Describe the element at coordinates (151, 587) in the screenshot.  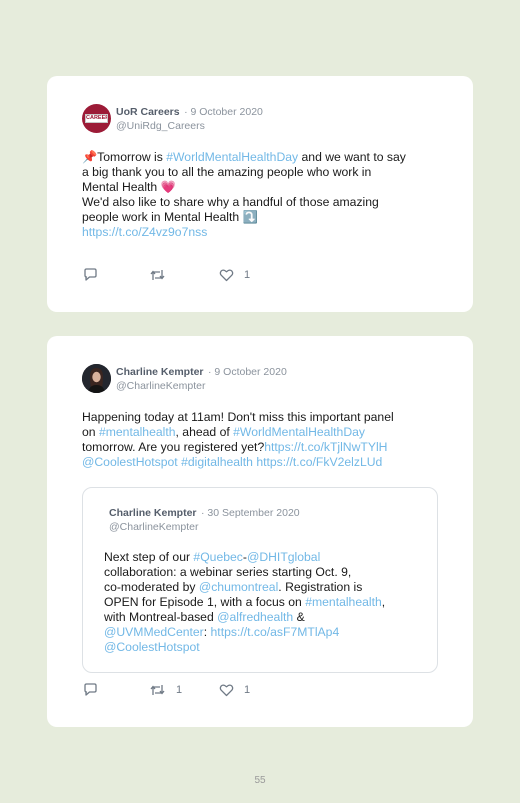
I see `text-segment: co-moderated by` at that location.